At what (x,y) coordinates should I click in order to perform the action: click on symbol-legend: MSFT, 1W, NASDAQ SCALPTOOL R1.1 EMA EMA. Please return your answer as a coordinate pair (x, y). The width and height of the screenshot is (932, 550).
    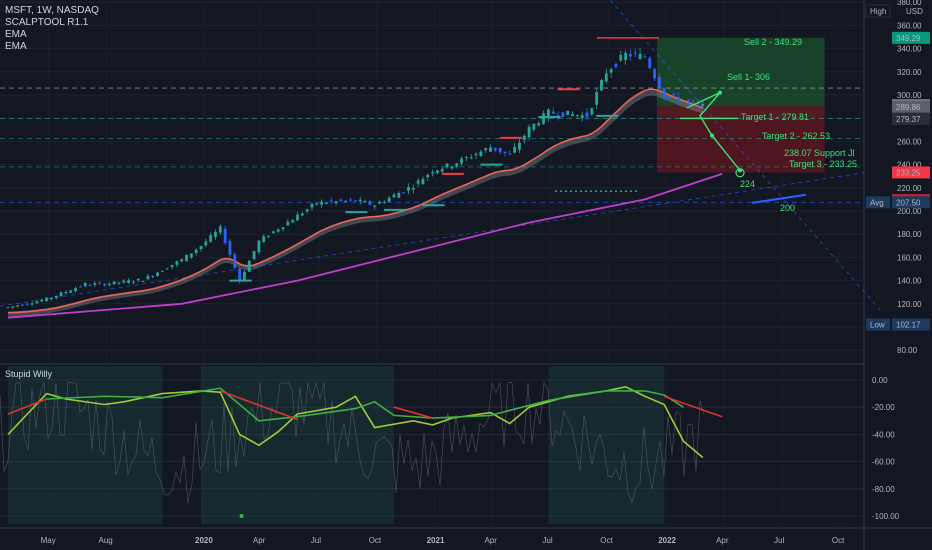
    Looking at the image, I should click on (52, 29).